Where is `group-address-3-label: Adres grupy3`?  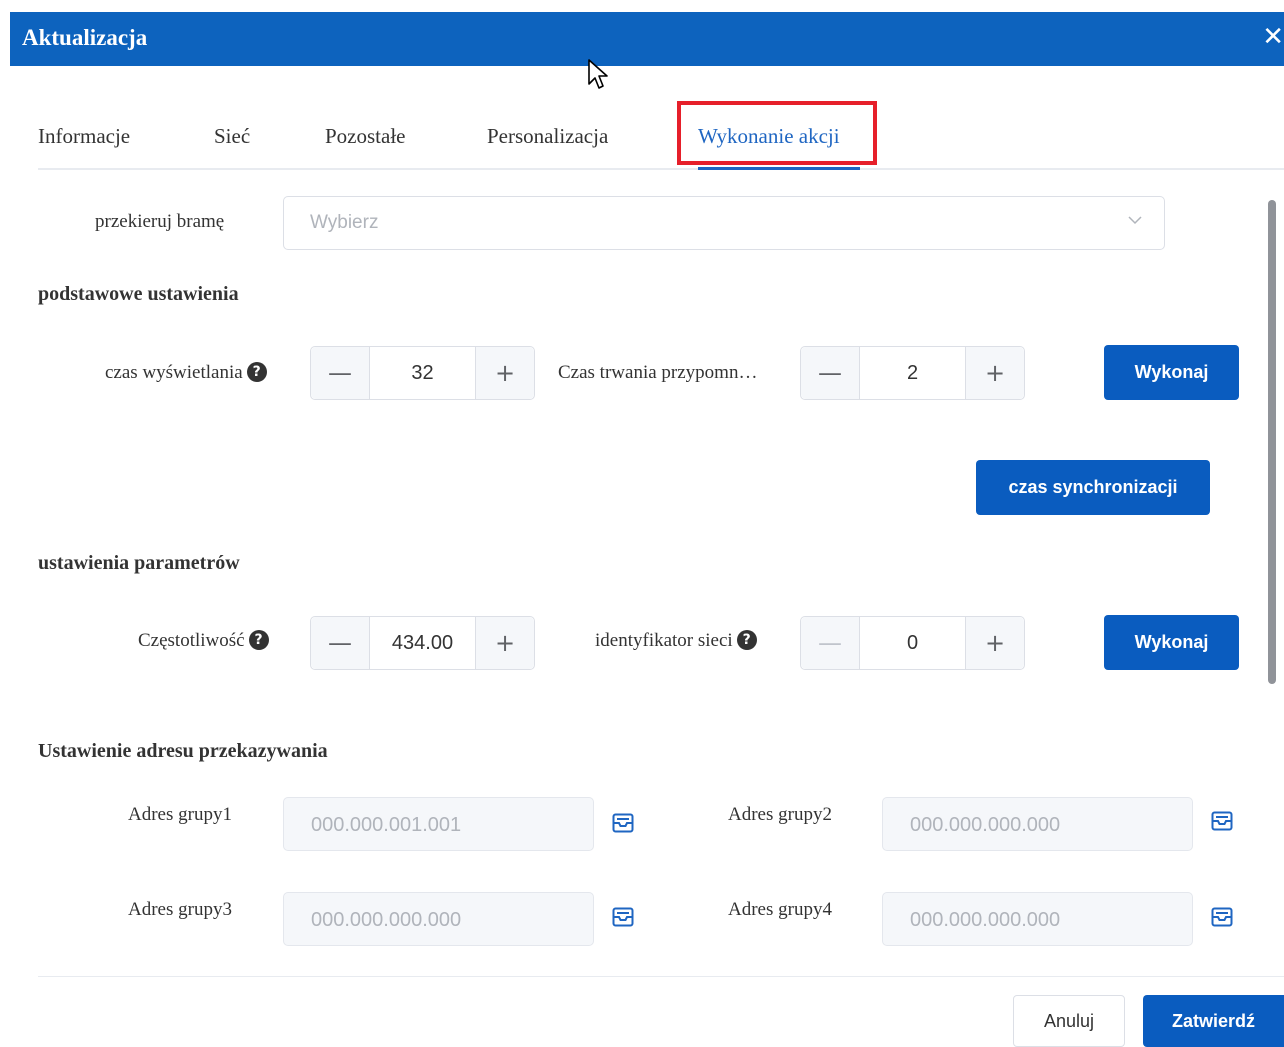
group-address-3-label: Adres grupy3 is located at coordinates (180, 909).